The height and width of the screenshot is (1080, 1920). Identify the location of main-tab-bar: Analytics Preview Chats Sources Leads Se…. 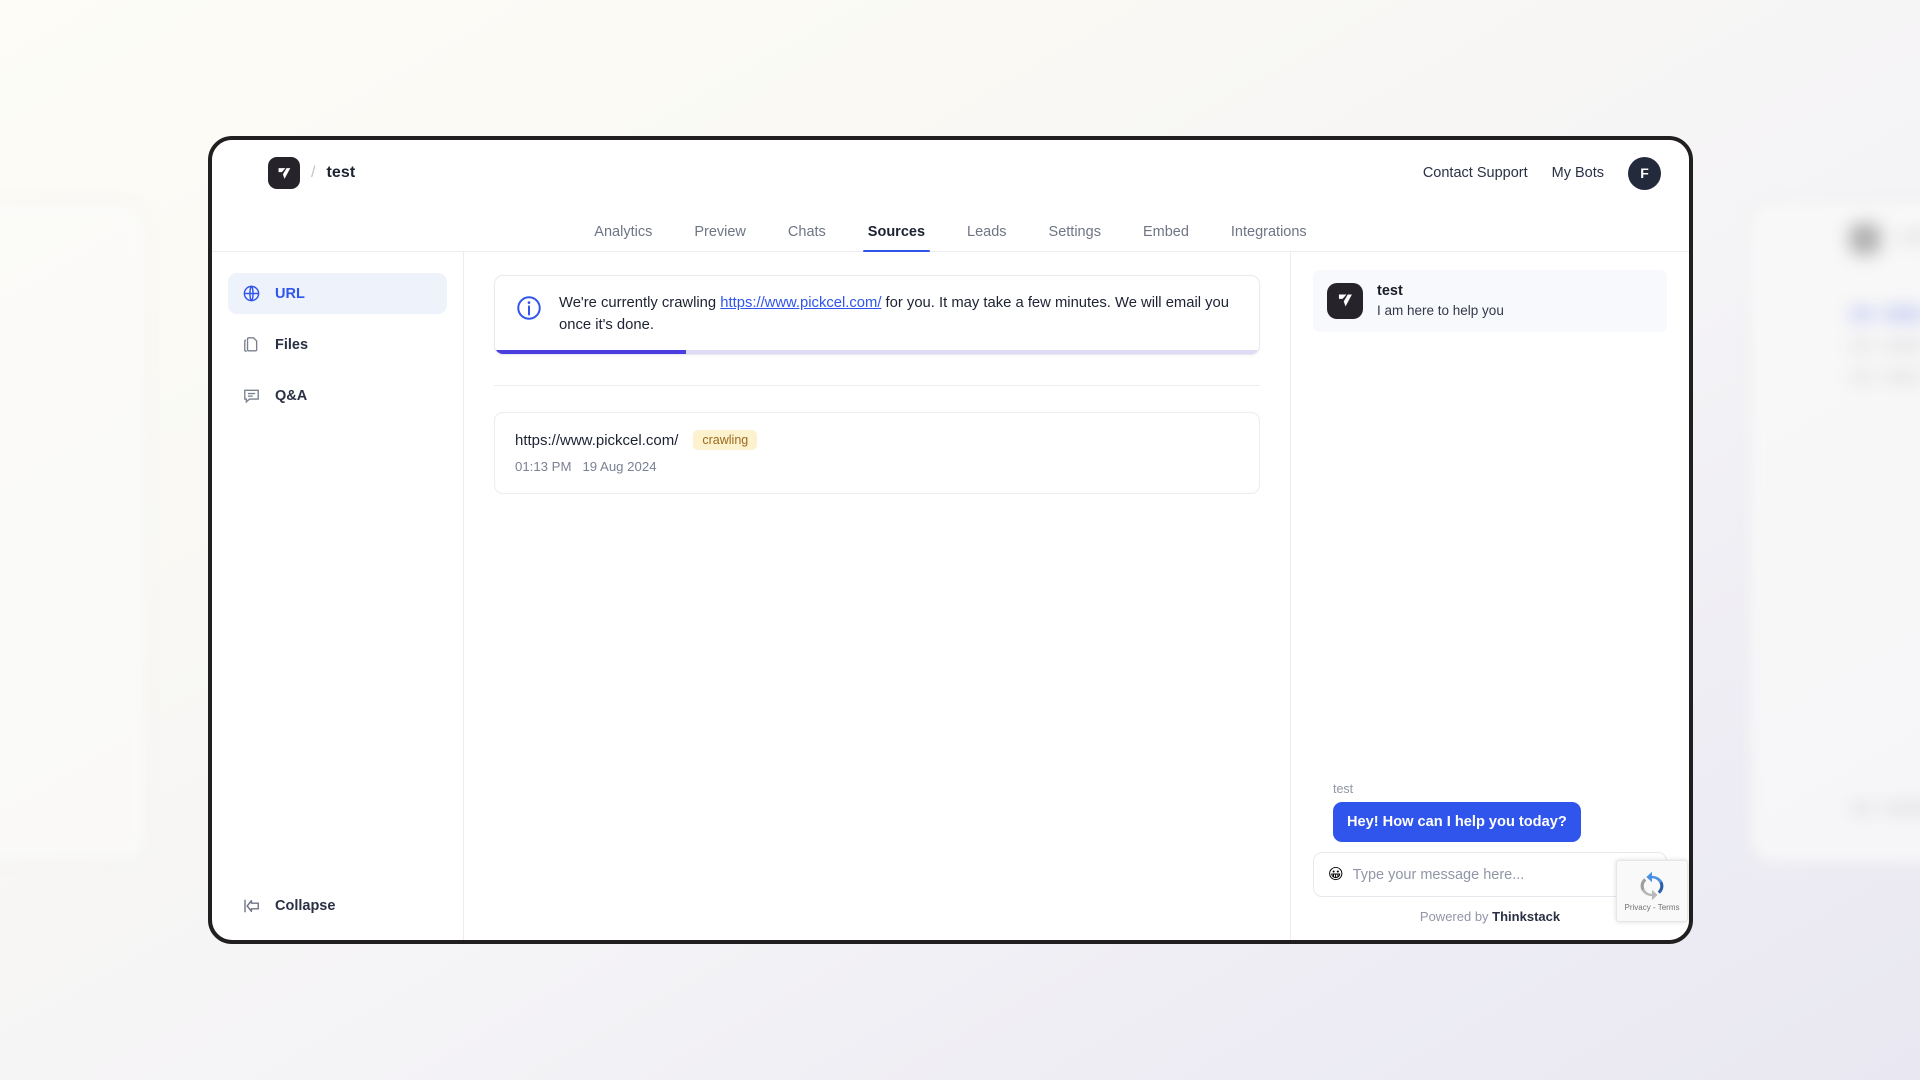
(950, 229).